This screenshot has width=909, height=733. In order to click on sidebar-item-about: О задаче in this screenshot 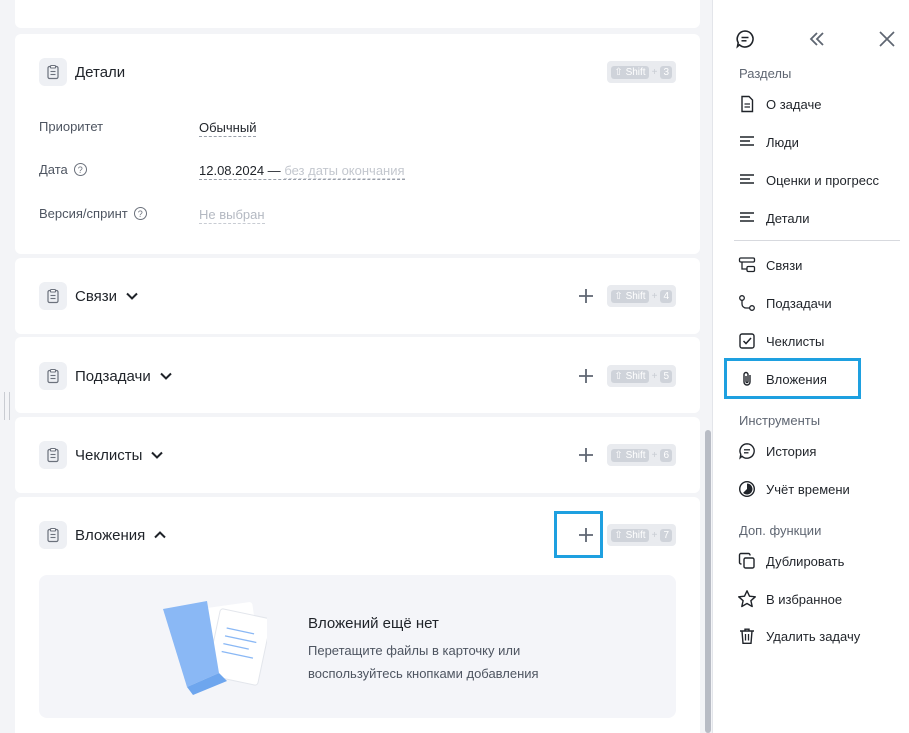, I will do `click(779, 104)`.